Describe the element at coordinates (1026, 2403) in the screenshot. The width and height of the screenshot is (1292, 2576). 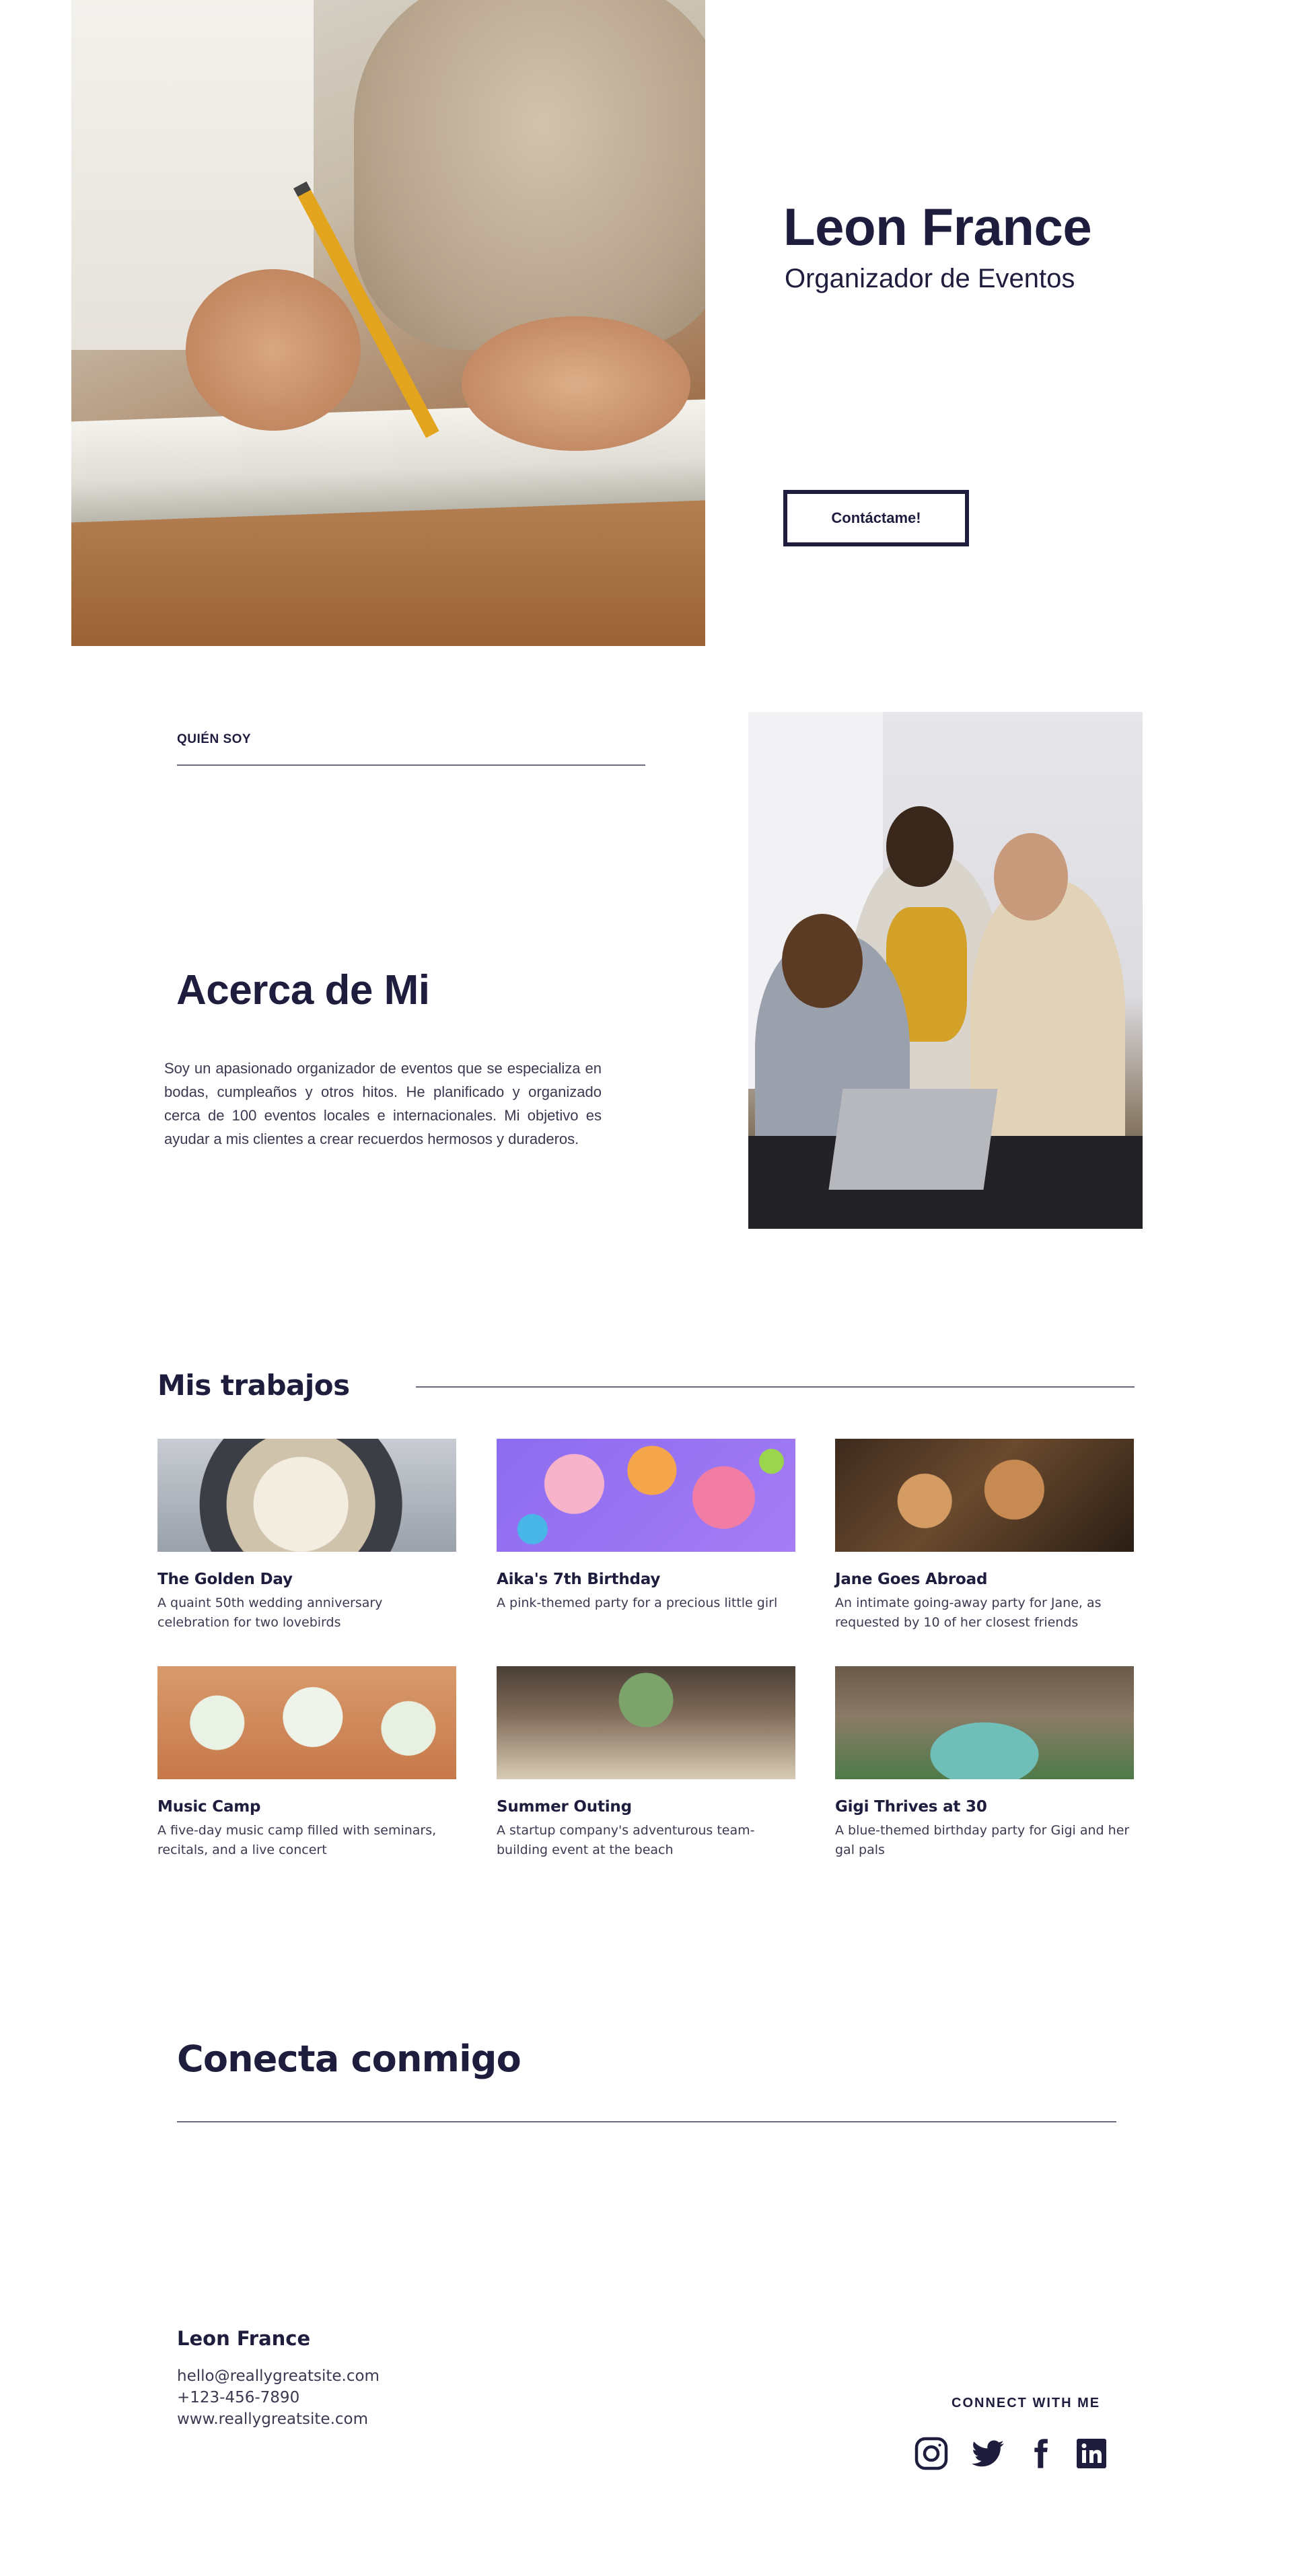
I see `connect-with-me-label: CONNECT WITH ME` at that location.